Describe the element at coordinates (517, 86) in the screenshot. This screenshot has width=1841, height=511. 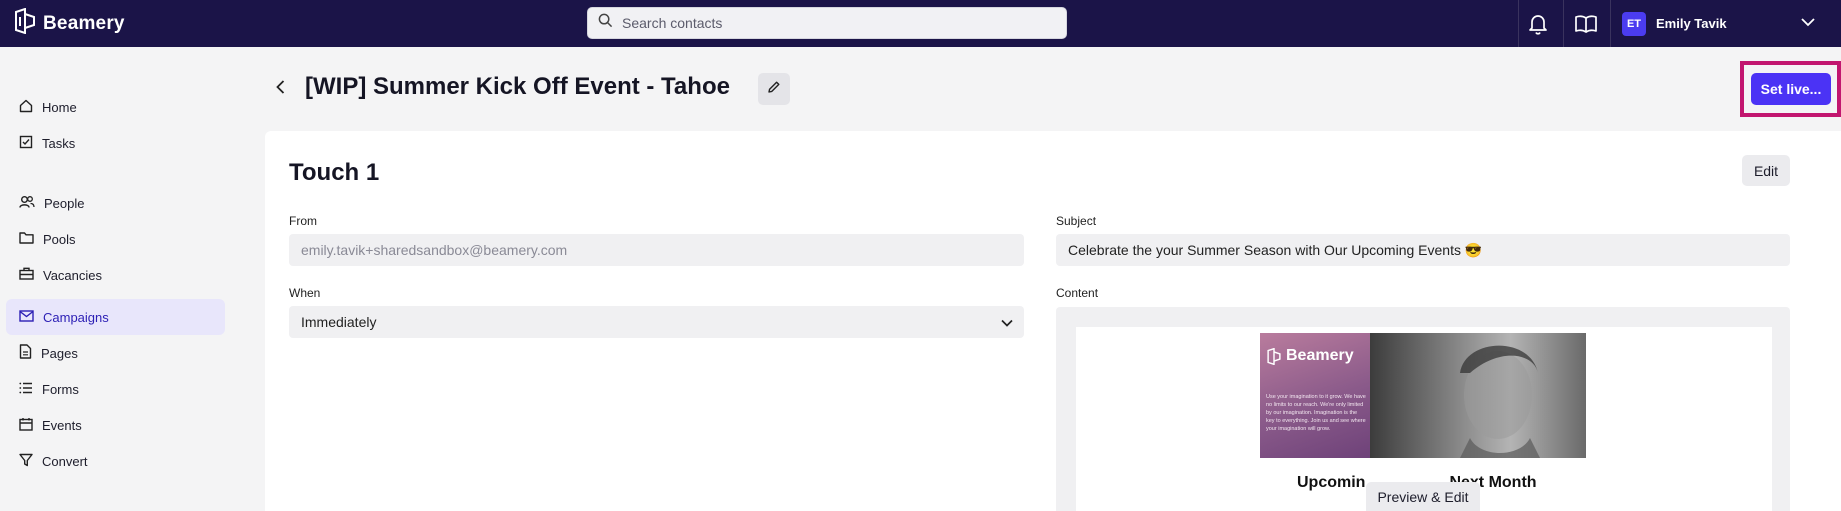
I see `page-title: [WIP] Summer Kick Off Event - Tahoe` at that location.